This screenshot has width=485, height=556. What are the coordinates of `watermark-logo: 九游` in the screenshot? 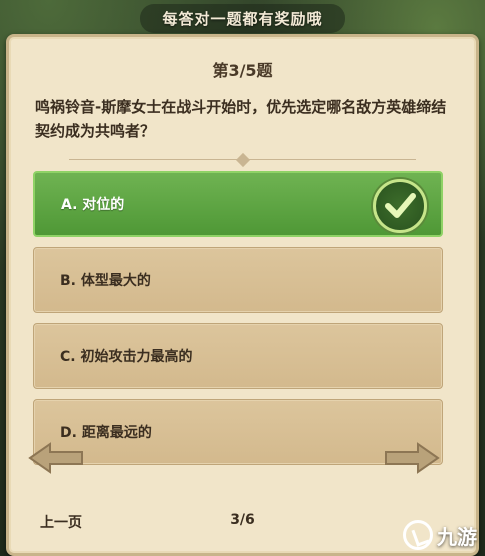 It's located at (440, 535).